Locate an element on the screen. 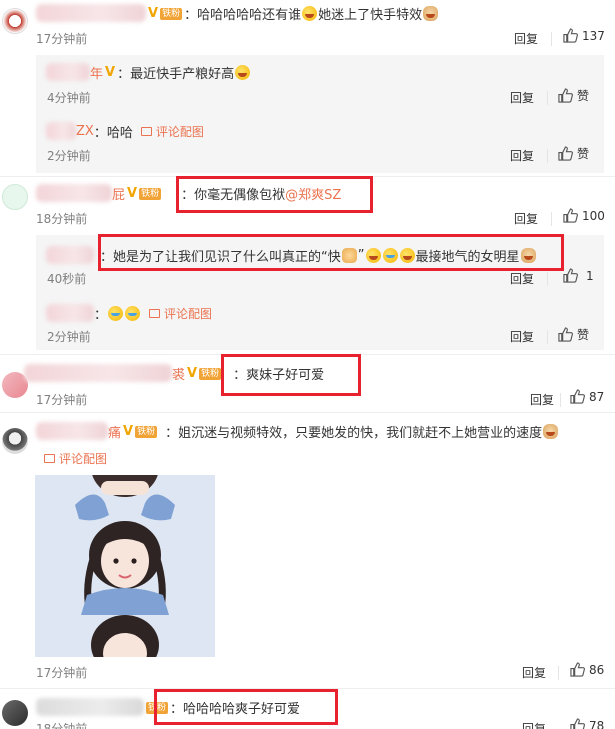  comment-line: 痛 V 铁粉 ：姐沉迷与视频特效，只要她发的快，我们就赶不上她营业的速度 is located at coordinates (333, 431).